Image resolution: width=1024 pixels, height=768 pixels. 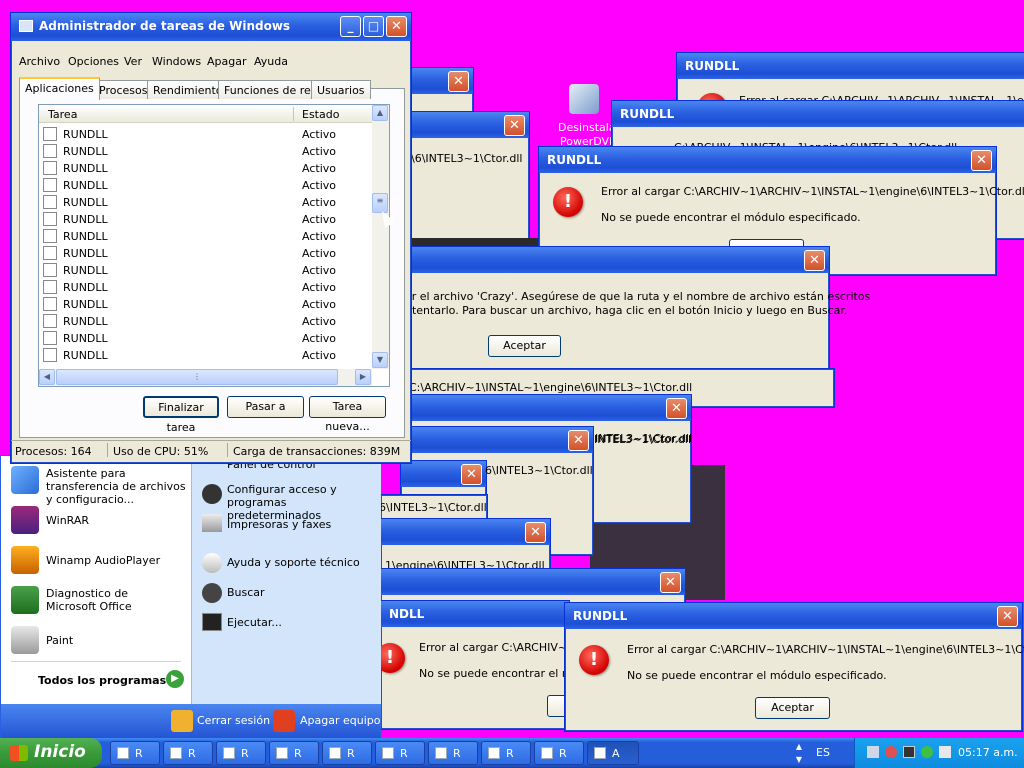 What do you see at coordinates (271, 61) in the screenshot?
I see `menu-ayuda: Ayuda` at bounding box center [271, 61].